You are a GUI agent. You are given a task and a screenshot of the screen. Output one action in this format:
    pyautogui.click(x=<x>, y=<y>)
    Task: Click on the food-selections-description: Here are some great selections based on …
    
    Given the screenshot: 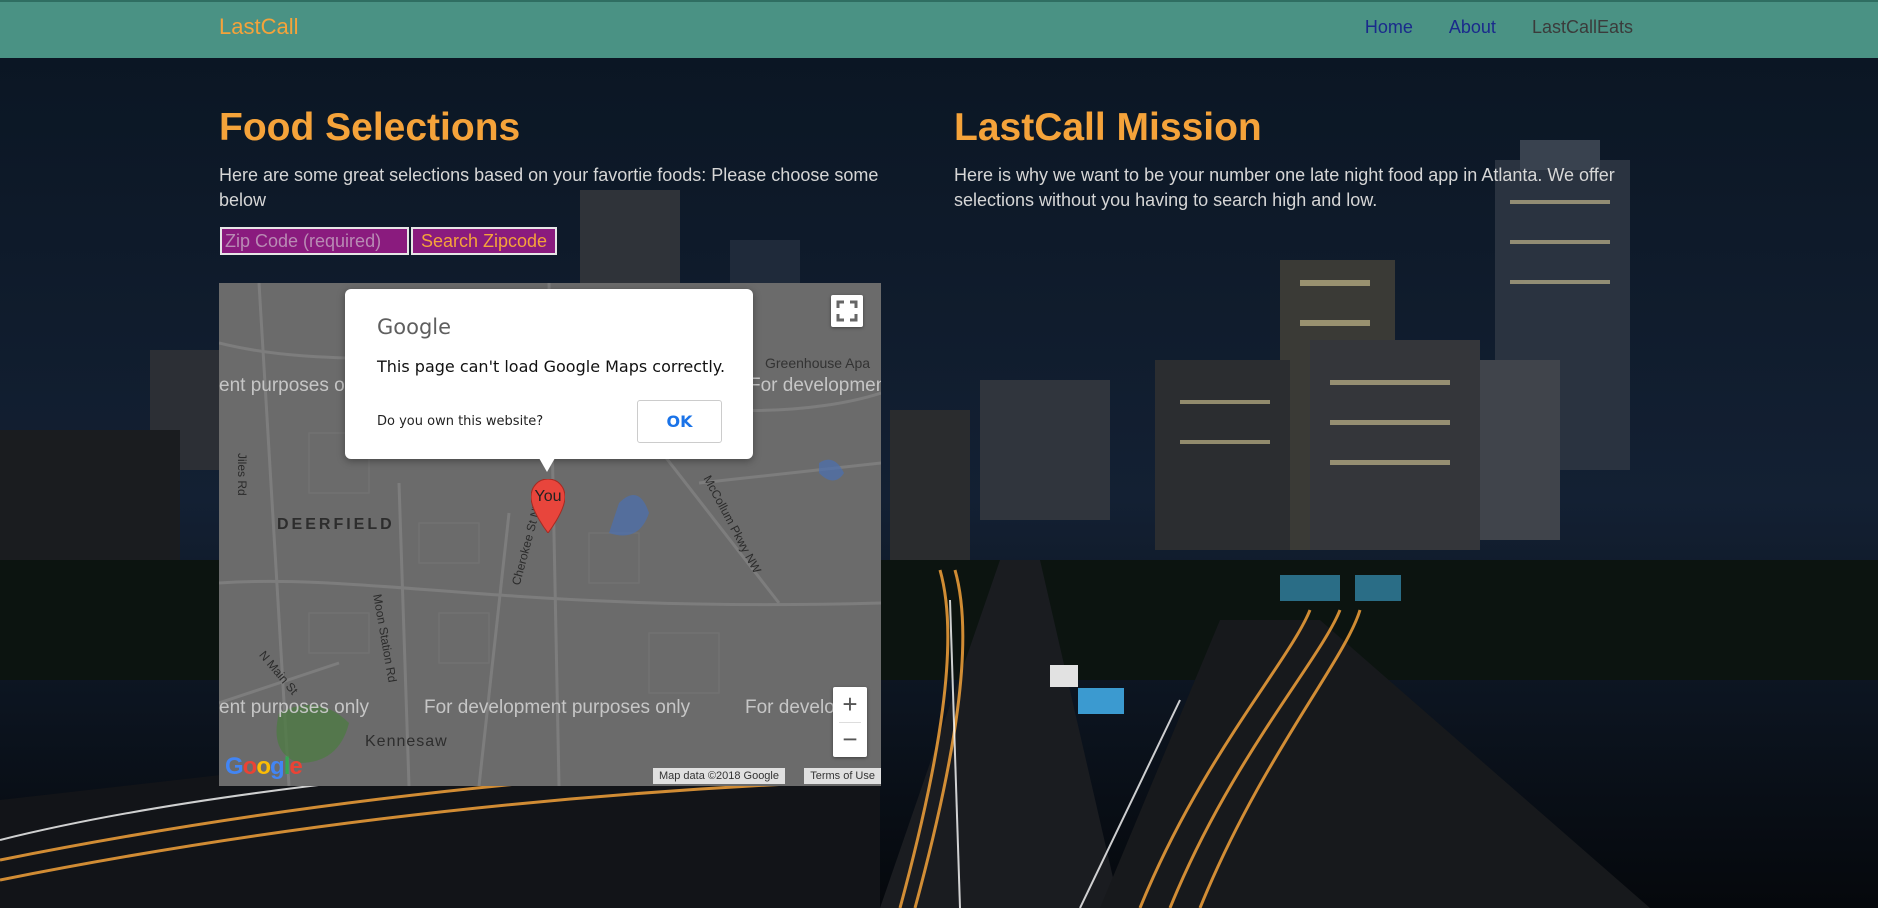 What is the action you would take?
    pyautogui.click(x=549, y=187)
    